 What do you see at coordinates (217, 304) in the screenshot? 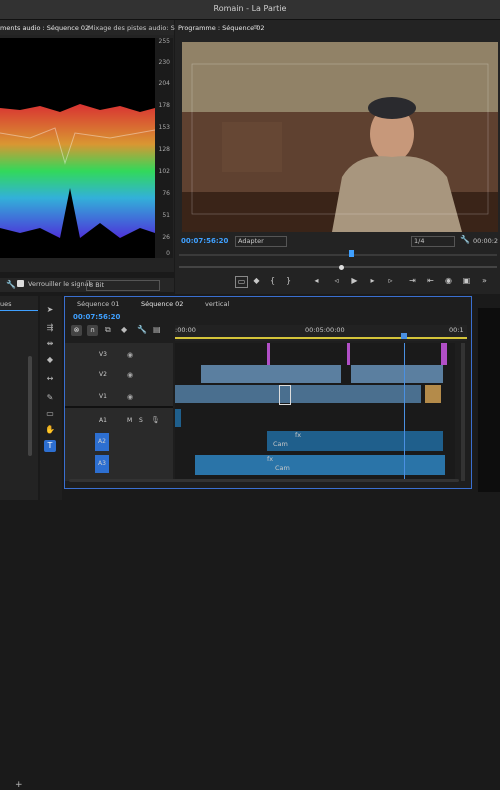
I see `sequence-tab: vertical` at bounding box center [217, 304].